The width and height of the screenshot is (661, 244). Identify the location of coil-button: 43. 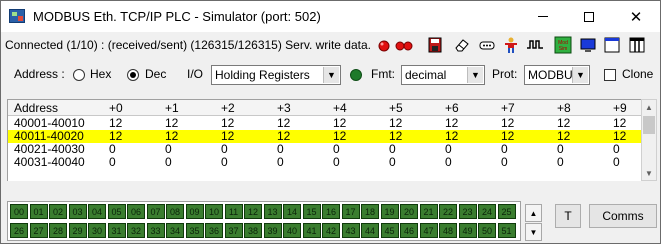
(350, 230).